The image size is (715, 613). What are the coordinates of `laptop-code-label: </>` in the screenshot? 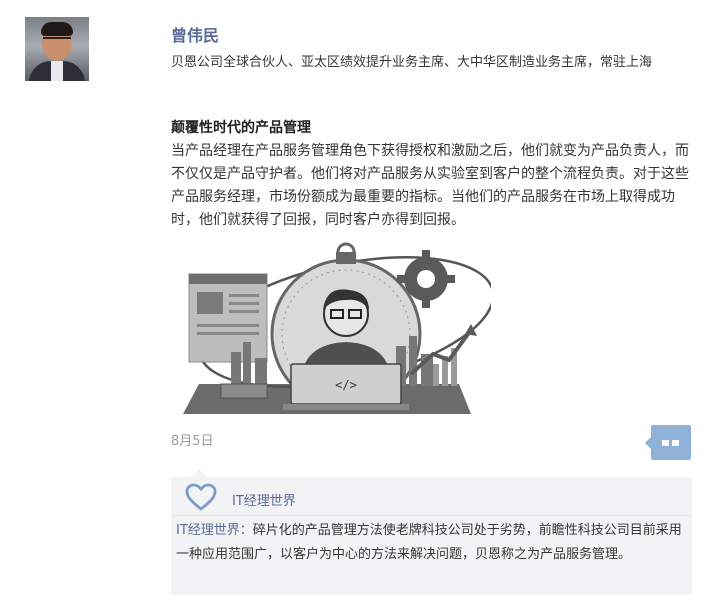 It's located at (346, 385).